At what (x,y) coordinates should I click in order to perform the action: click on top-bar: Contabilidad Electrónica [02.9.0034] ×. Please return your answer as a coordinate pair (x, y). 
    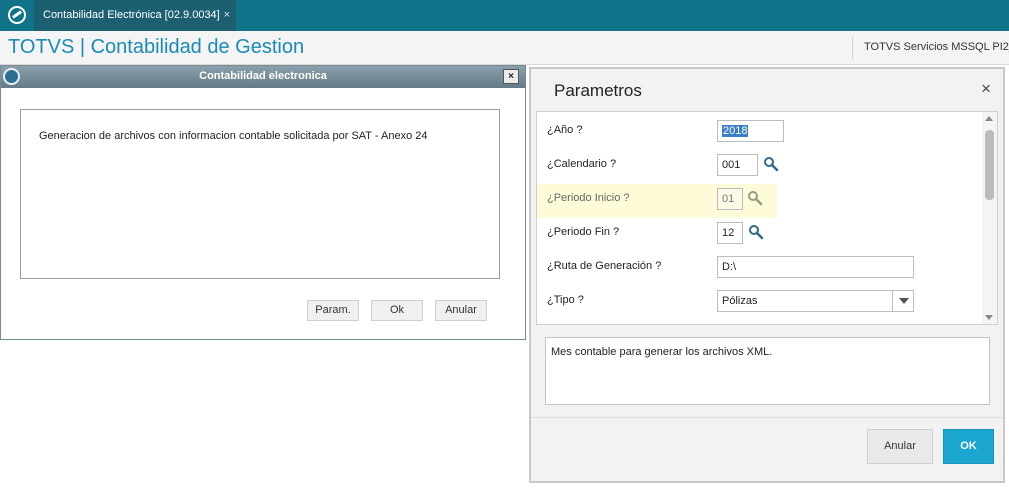
    Looking at the image, I should click on (504, 15).